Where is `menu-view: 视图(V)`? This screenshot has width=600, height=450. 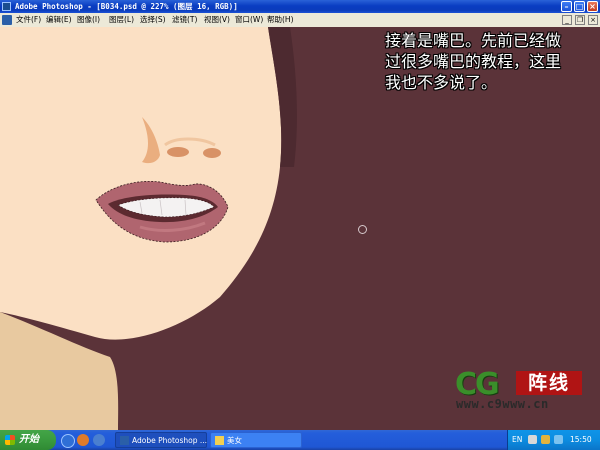 menu-view: 视图(V) is located at coordinates (217, 20).